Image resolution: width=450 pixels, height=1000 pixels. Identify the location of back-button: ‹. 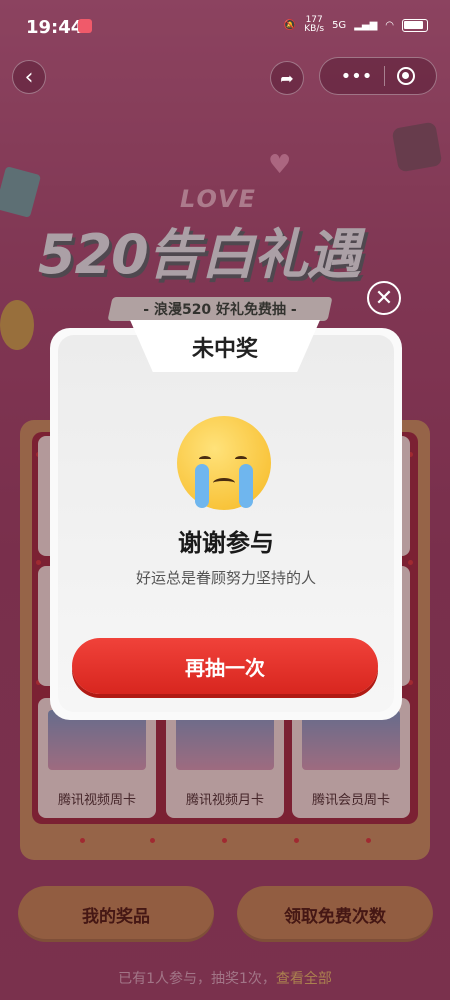
(29, 77).